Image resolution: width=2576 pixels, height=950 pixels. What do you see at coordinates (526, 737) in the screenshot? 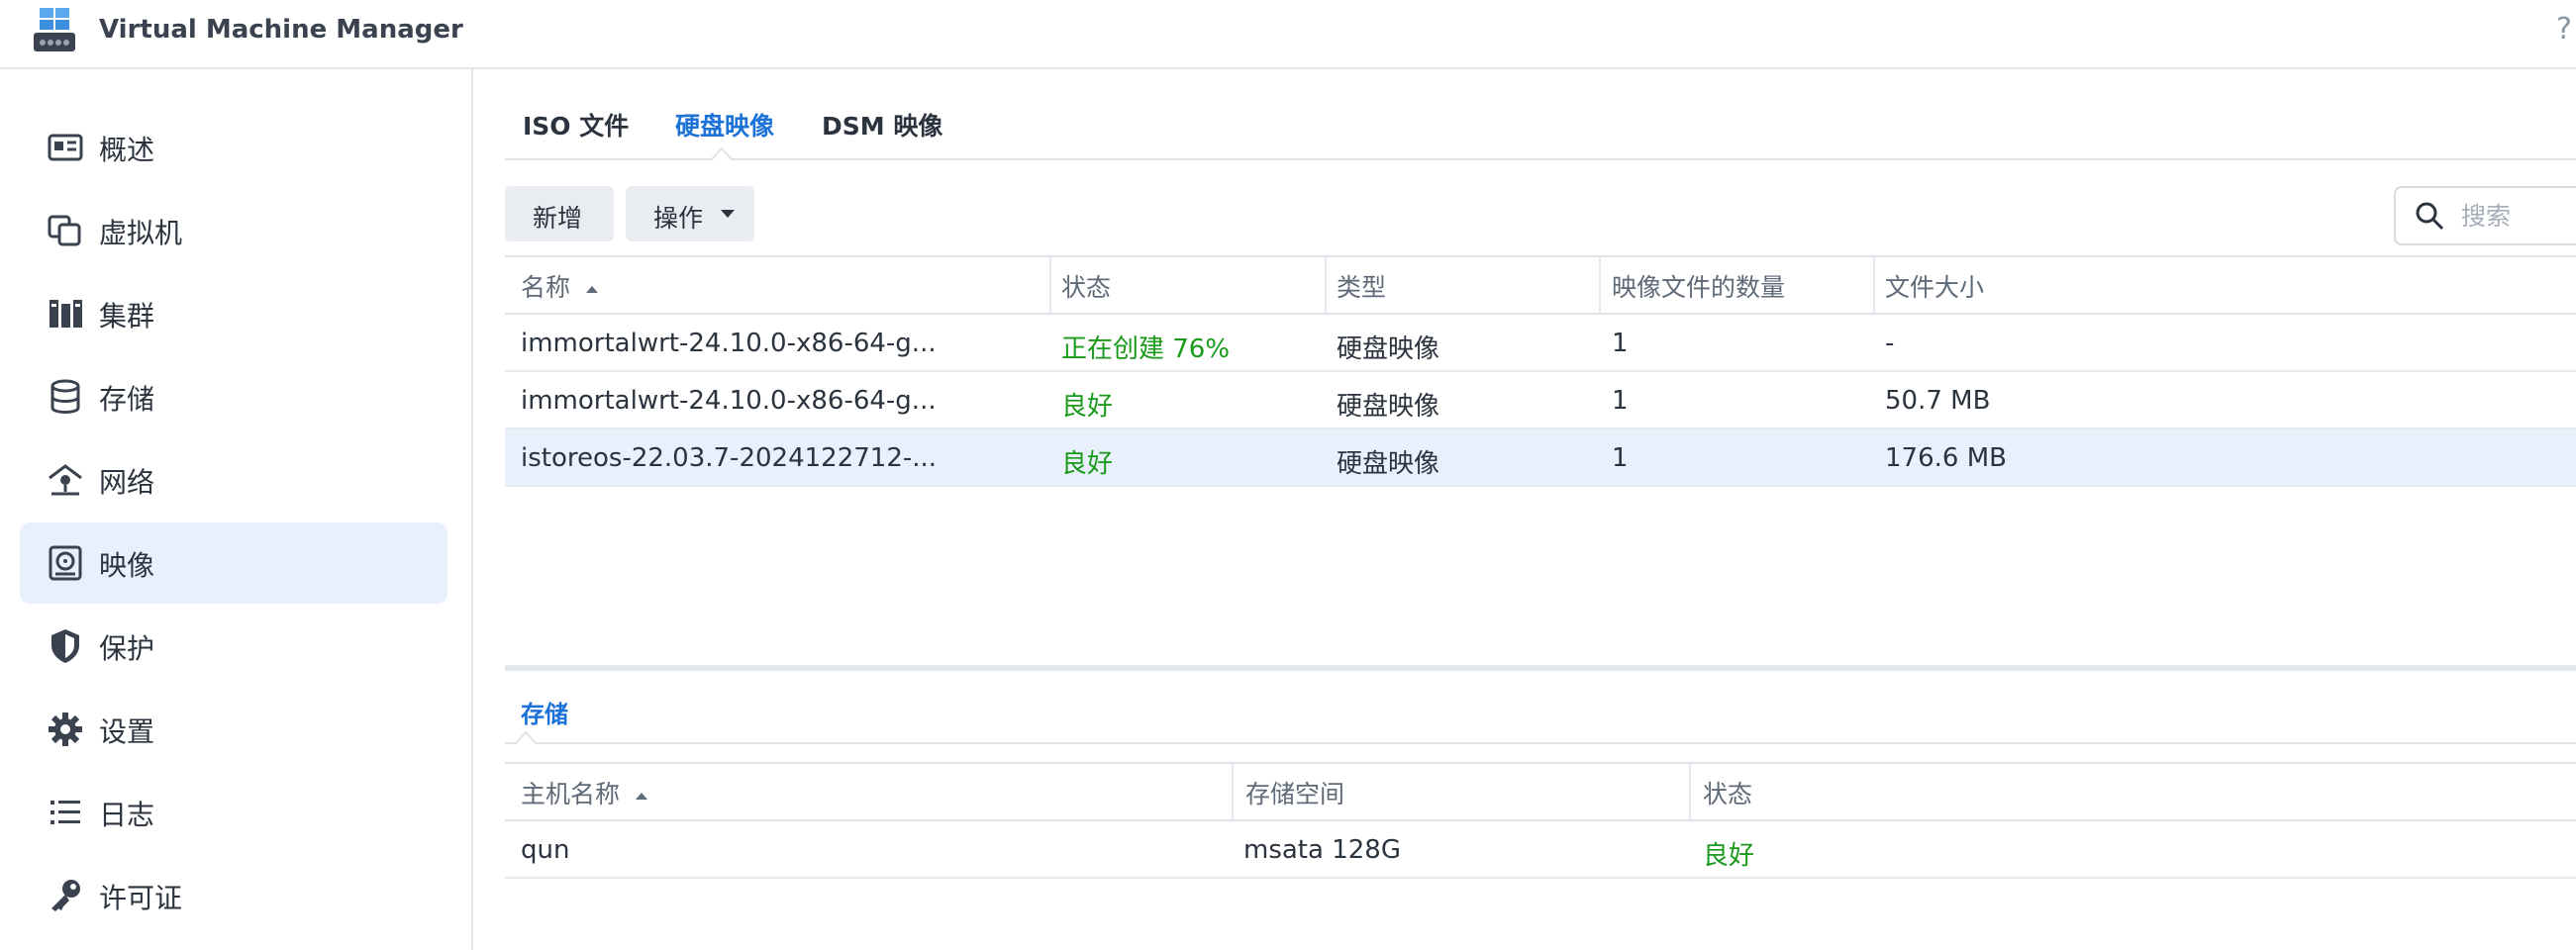
I see `active-subtab-caret-icon` at bounding box center [526, 737].